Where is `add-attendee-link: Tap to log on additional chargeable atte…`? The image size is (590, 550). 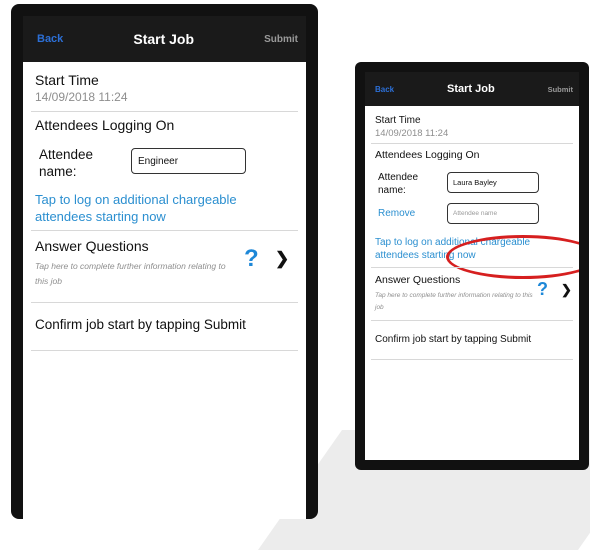 add-attendee-link: Tap to log on additional chargeable atte… is located at coordinates (155, 208).